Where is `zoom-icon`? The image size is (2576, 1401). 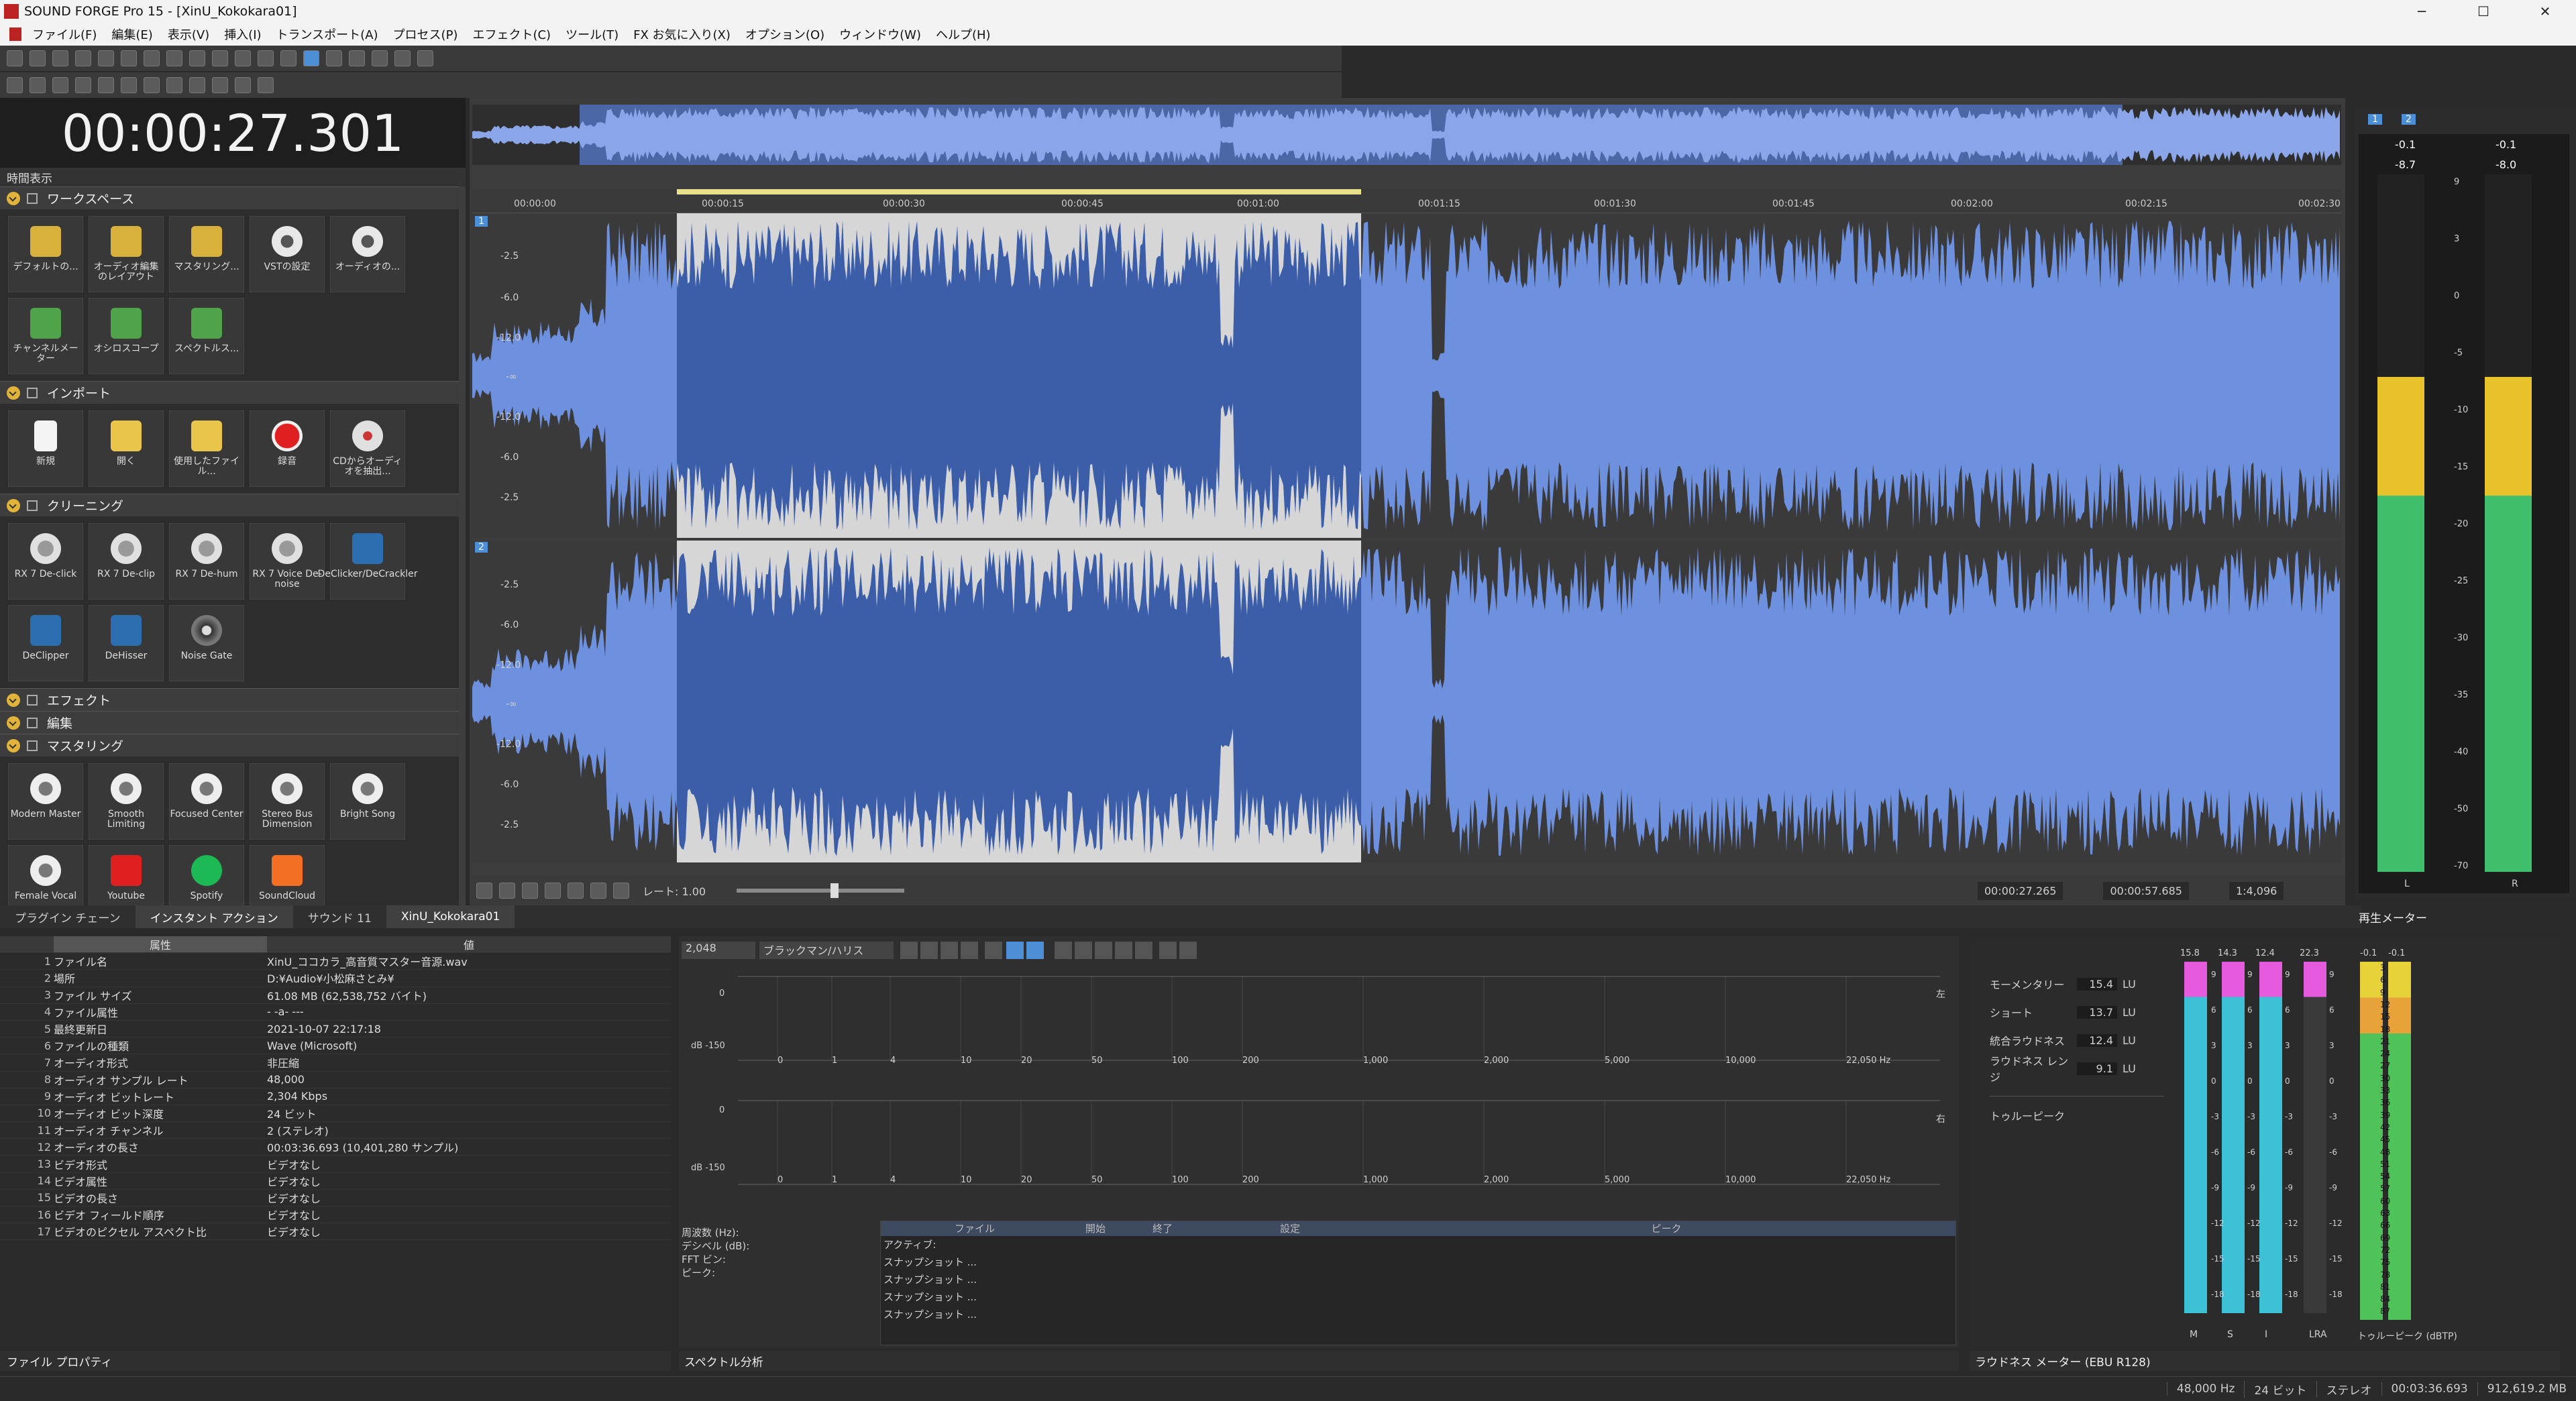
zoom-icon is located at coordinates (1063, 950).